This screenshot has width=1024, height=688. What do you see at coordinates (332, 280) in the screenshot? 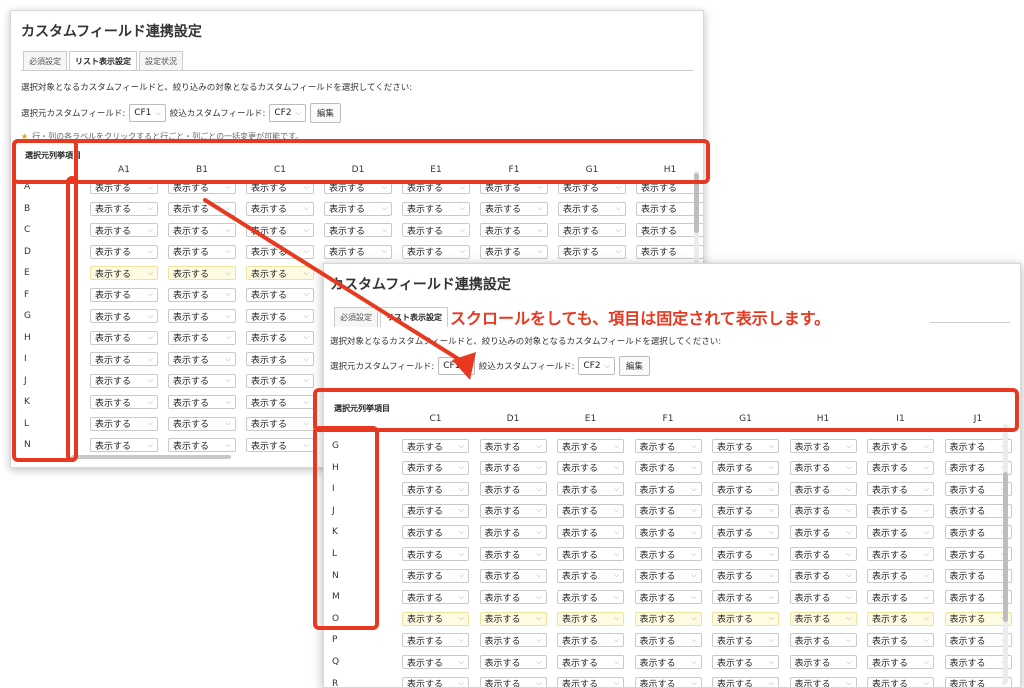
I see `arrow-line` at bounding box center [332, 280].